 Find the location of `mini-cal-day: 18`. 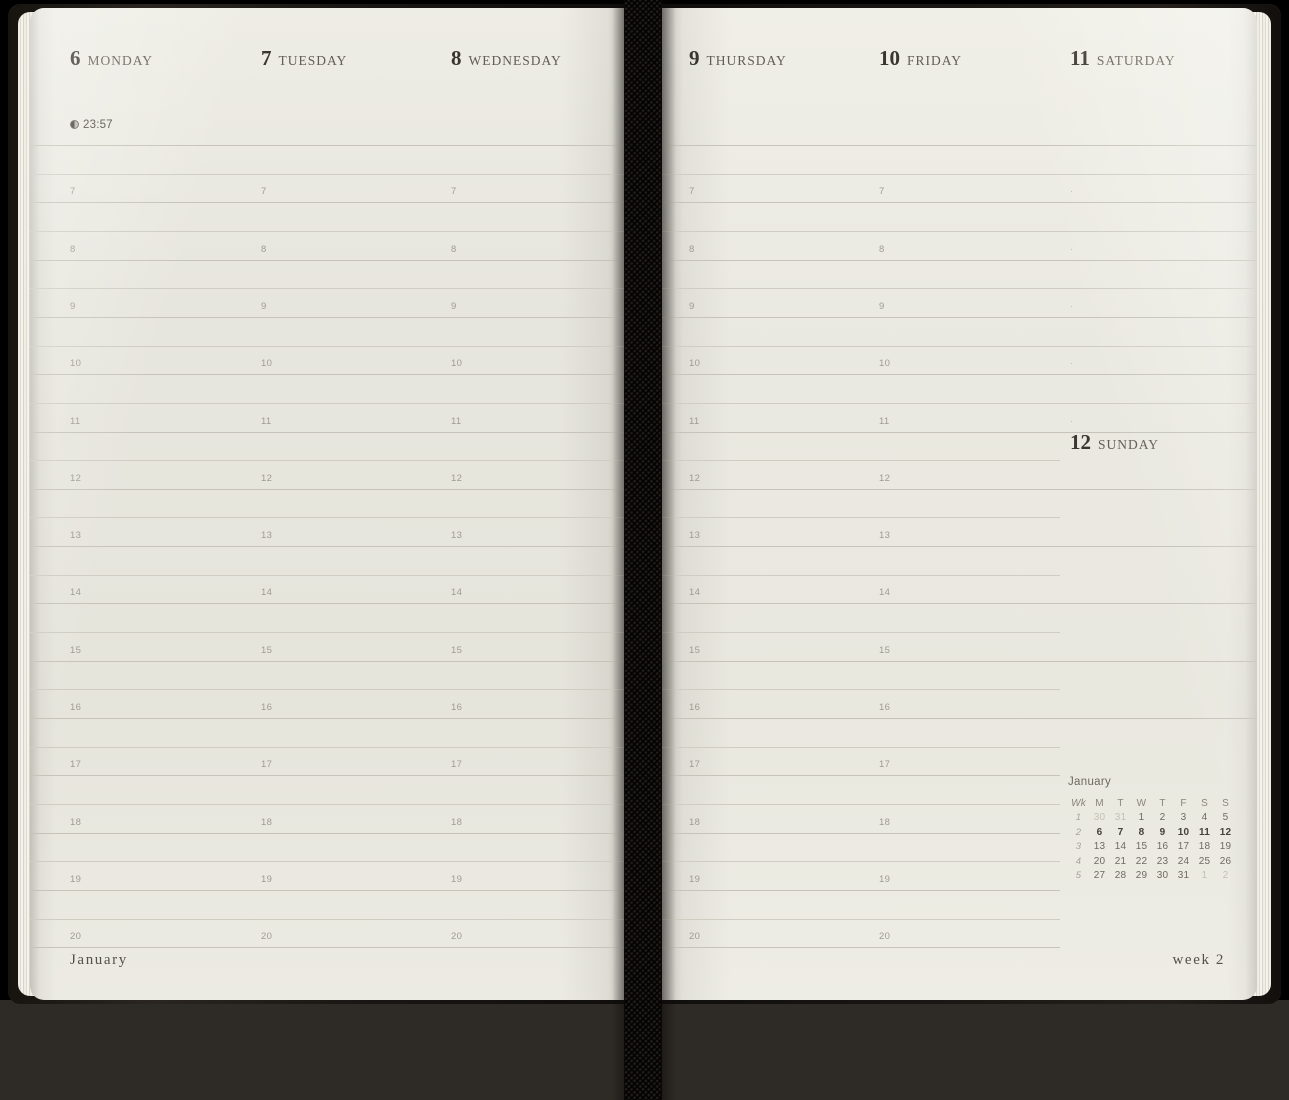

mini-cal-day: 18 is located at coordinates (1204, 847).